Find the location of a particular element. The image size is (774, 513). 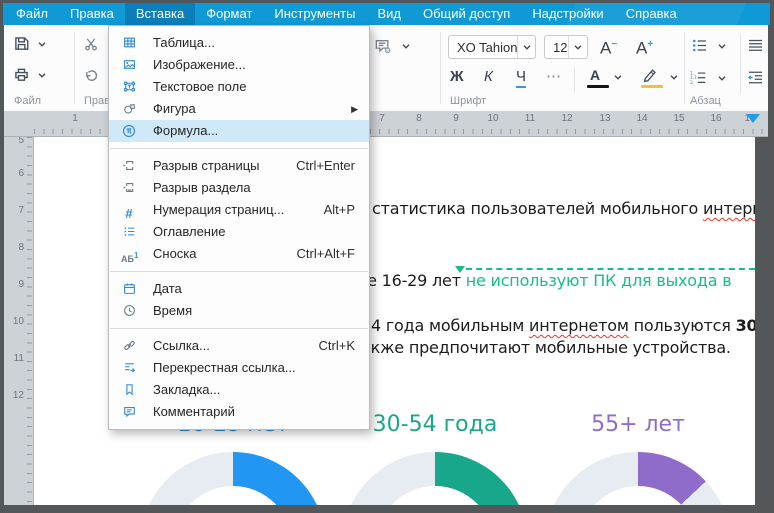

indent-marker is located at coordinates (753, 118).